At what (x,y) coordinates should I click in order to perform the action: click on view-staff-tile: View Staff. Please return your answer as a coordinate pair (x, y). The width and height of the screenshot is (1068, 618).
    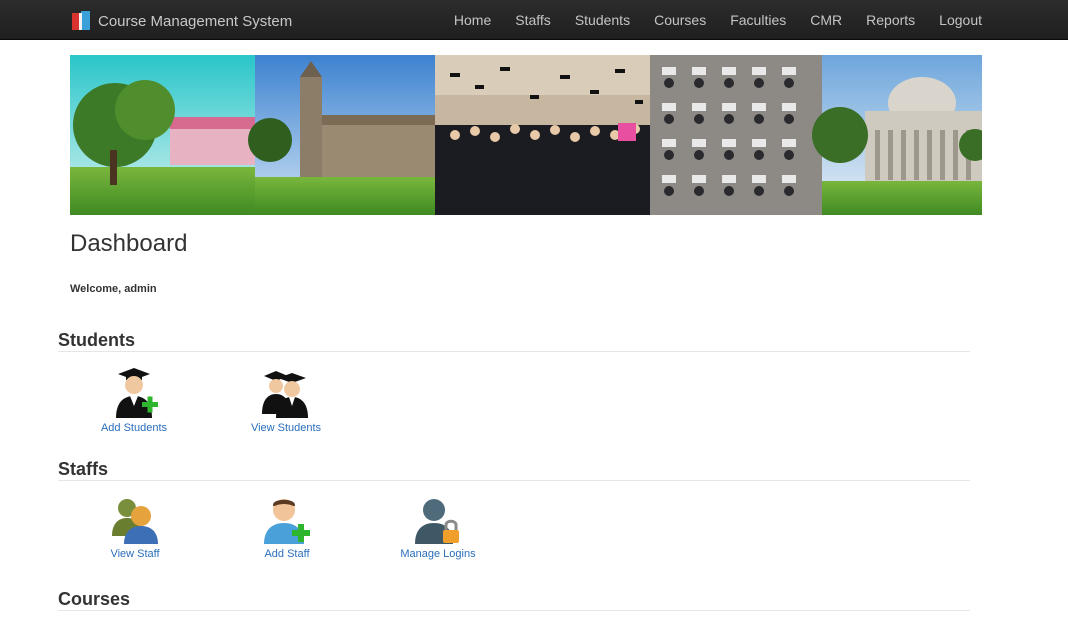
    Looking at the image, I should click on (135, 528).